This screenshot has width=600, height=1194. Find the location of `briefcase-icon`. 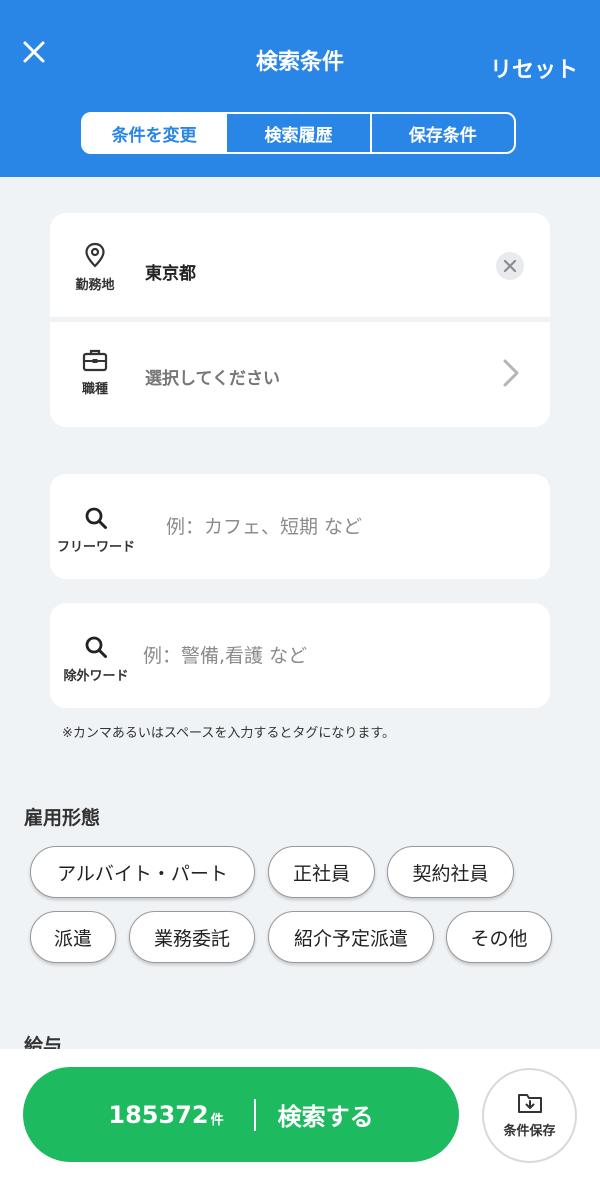

briefcase-icon is located at coordinates (95, 360).